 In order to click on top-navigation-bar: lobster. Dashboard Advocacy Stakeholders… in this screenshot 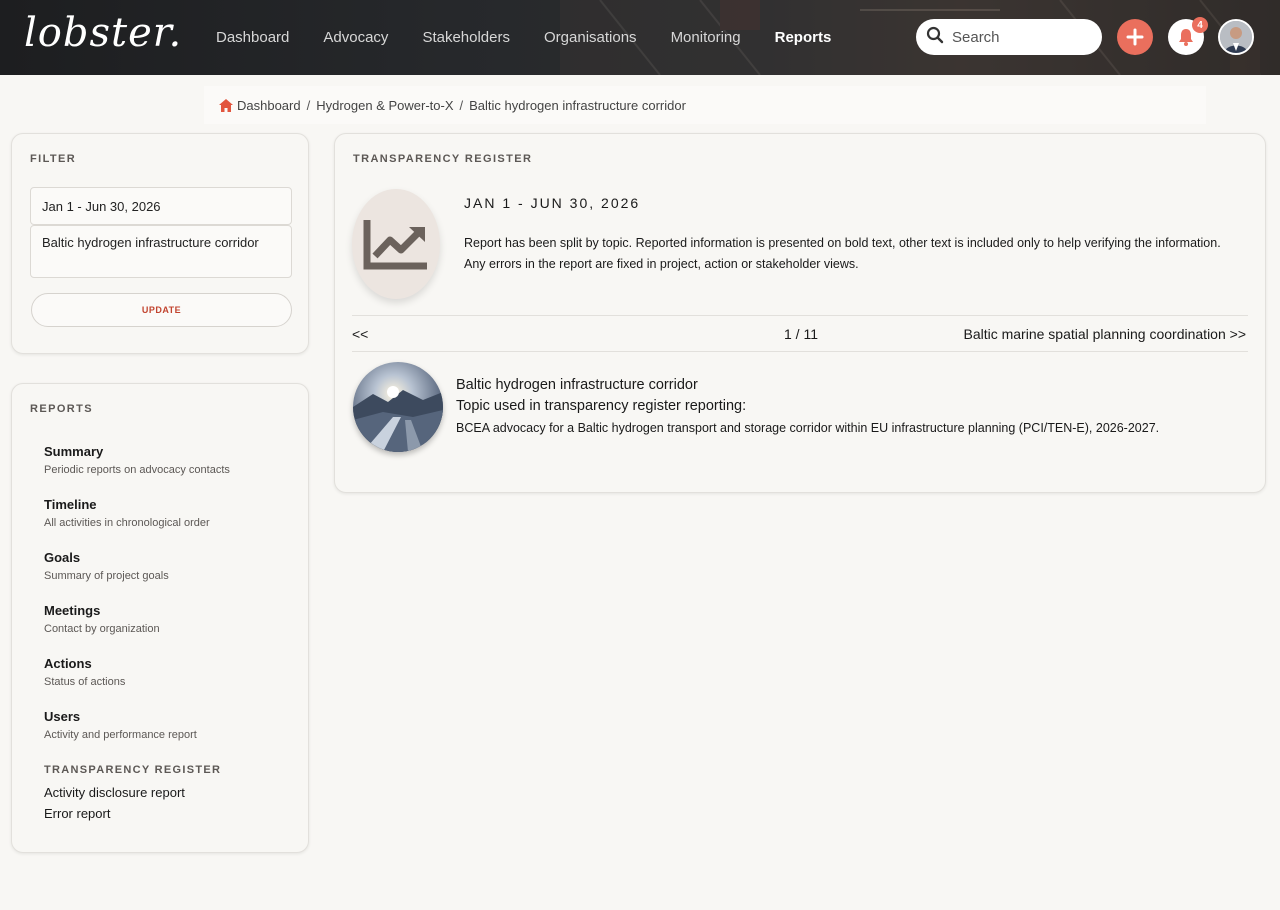, I will do `click(640, 37)`.